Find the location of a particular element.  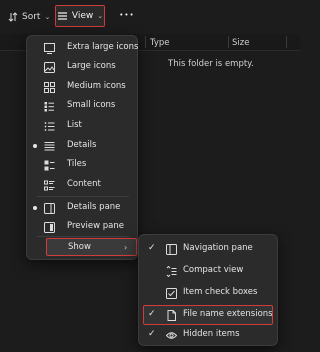

view-icon is located at coordinates (62, 16).